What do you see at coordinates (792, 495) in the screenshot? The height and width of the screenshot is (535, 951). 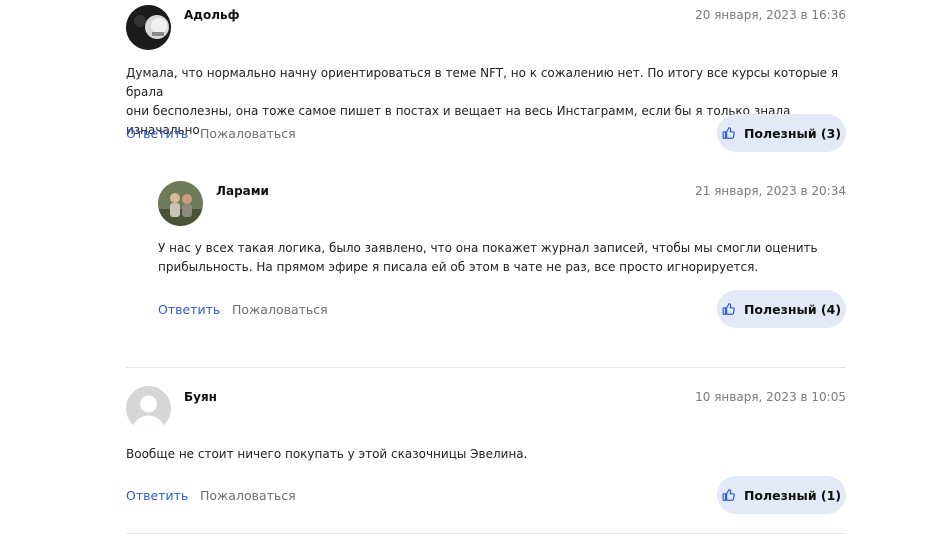 I see `useful-label: Полезный (1)` at bounding box center [792, 495].